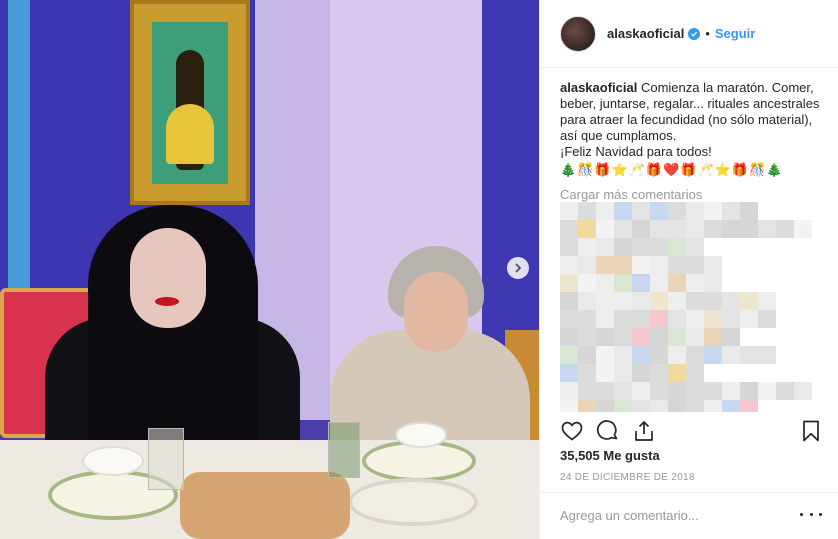  What do you see at coordinates (608, 431) in the screenshot?
I see `comment-bubble-icon` at bounding box center [608, 431].